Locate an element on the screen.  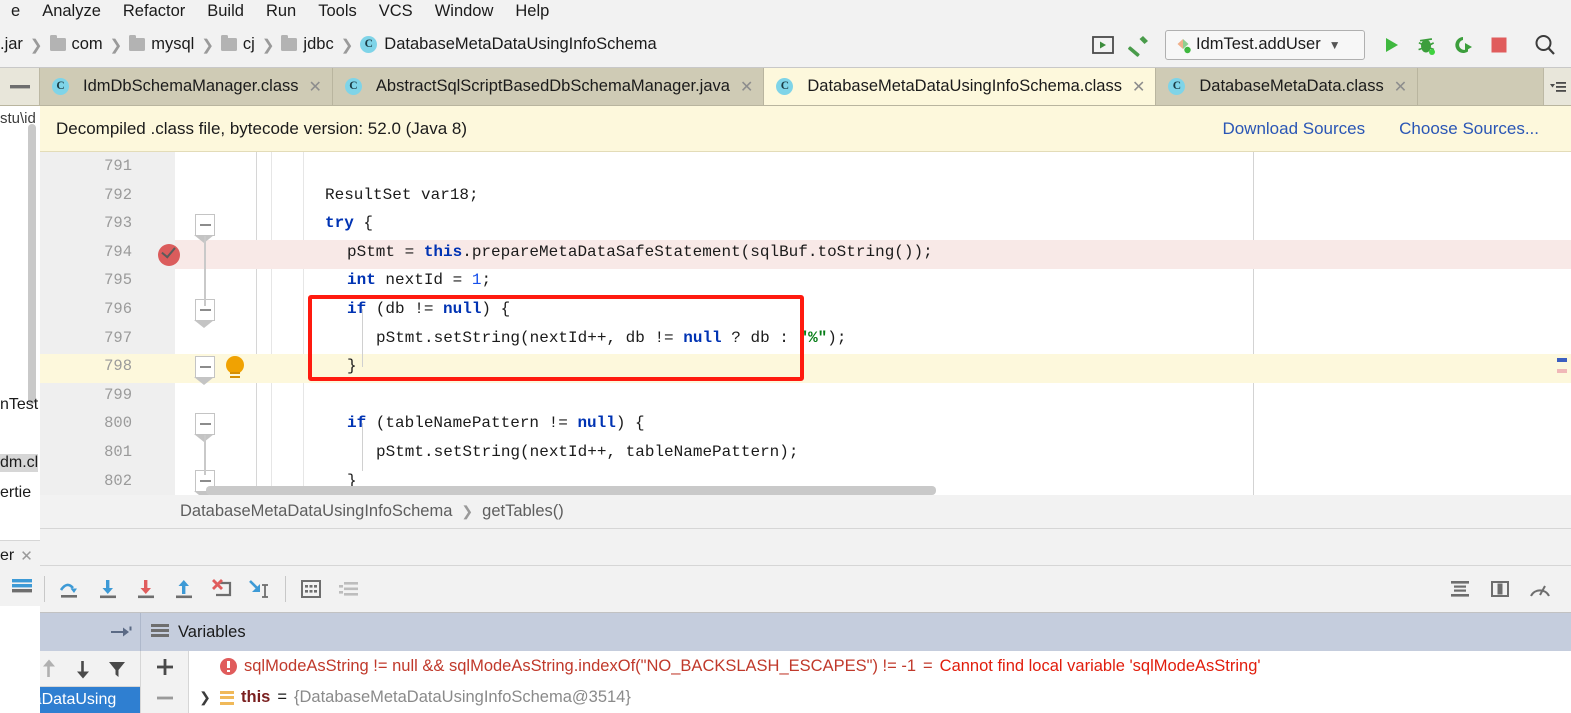
breadcrumb-item-mysql: mysql is located at coordinates (161, 44).